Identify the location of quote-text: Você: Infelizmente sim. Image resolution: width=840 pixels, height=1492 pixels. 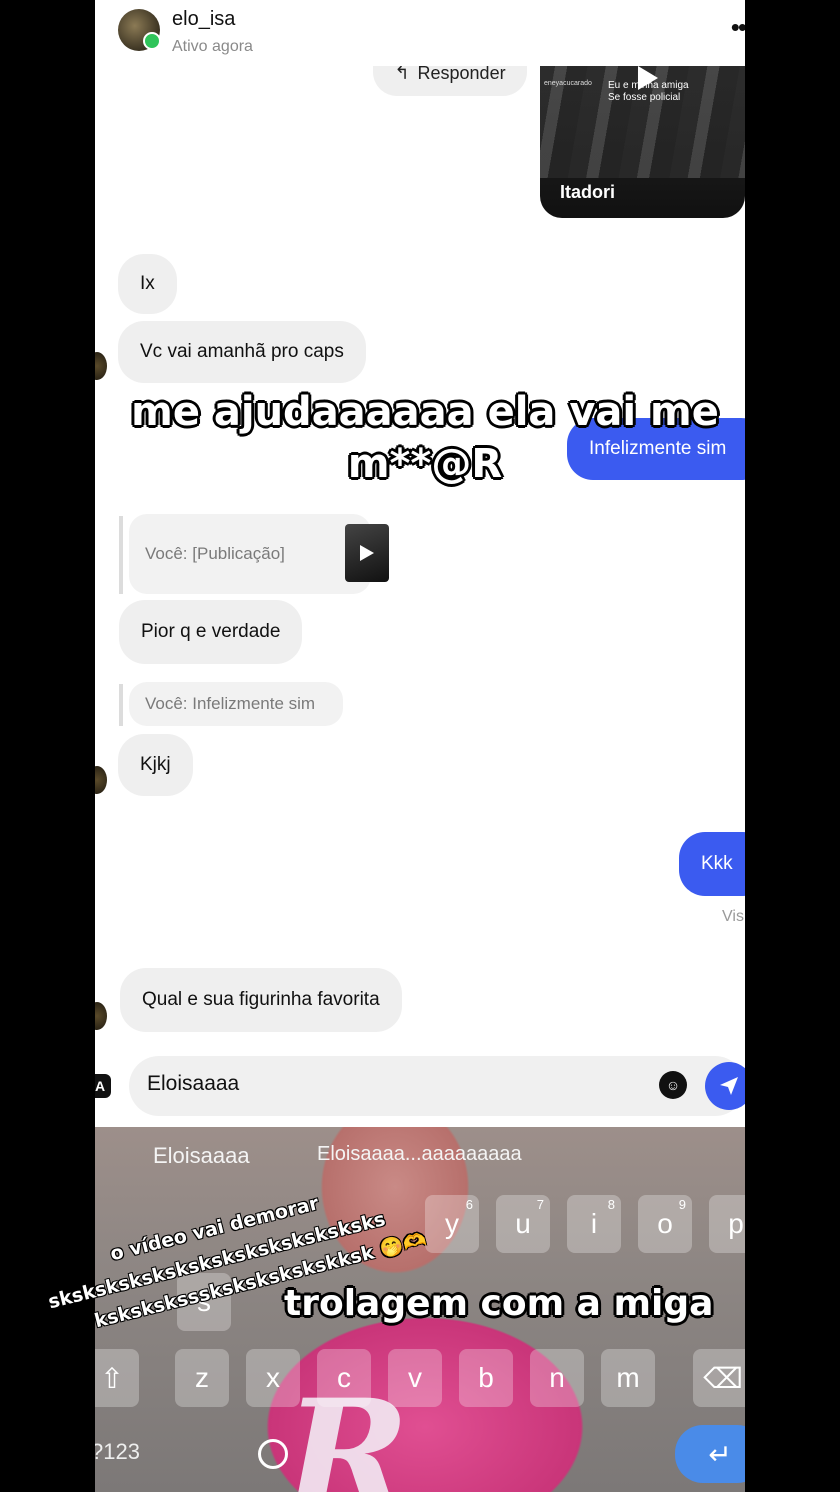
(230, 703).